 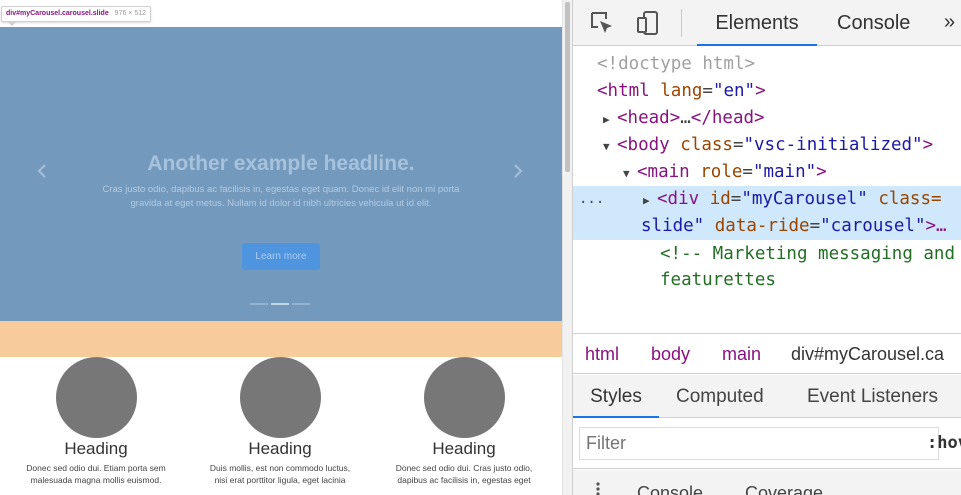 I want to click on breadcrumb-carousel: div#myCarousel.ca, so click(x=867, y=354).